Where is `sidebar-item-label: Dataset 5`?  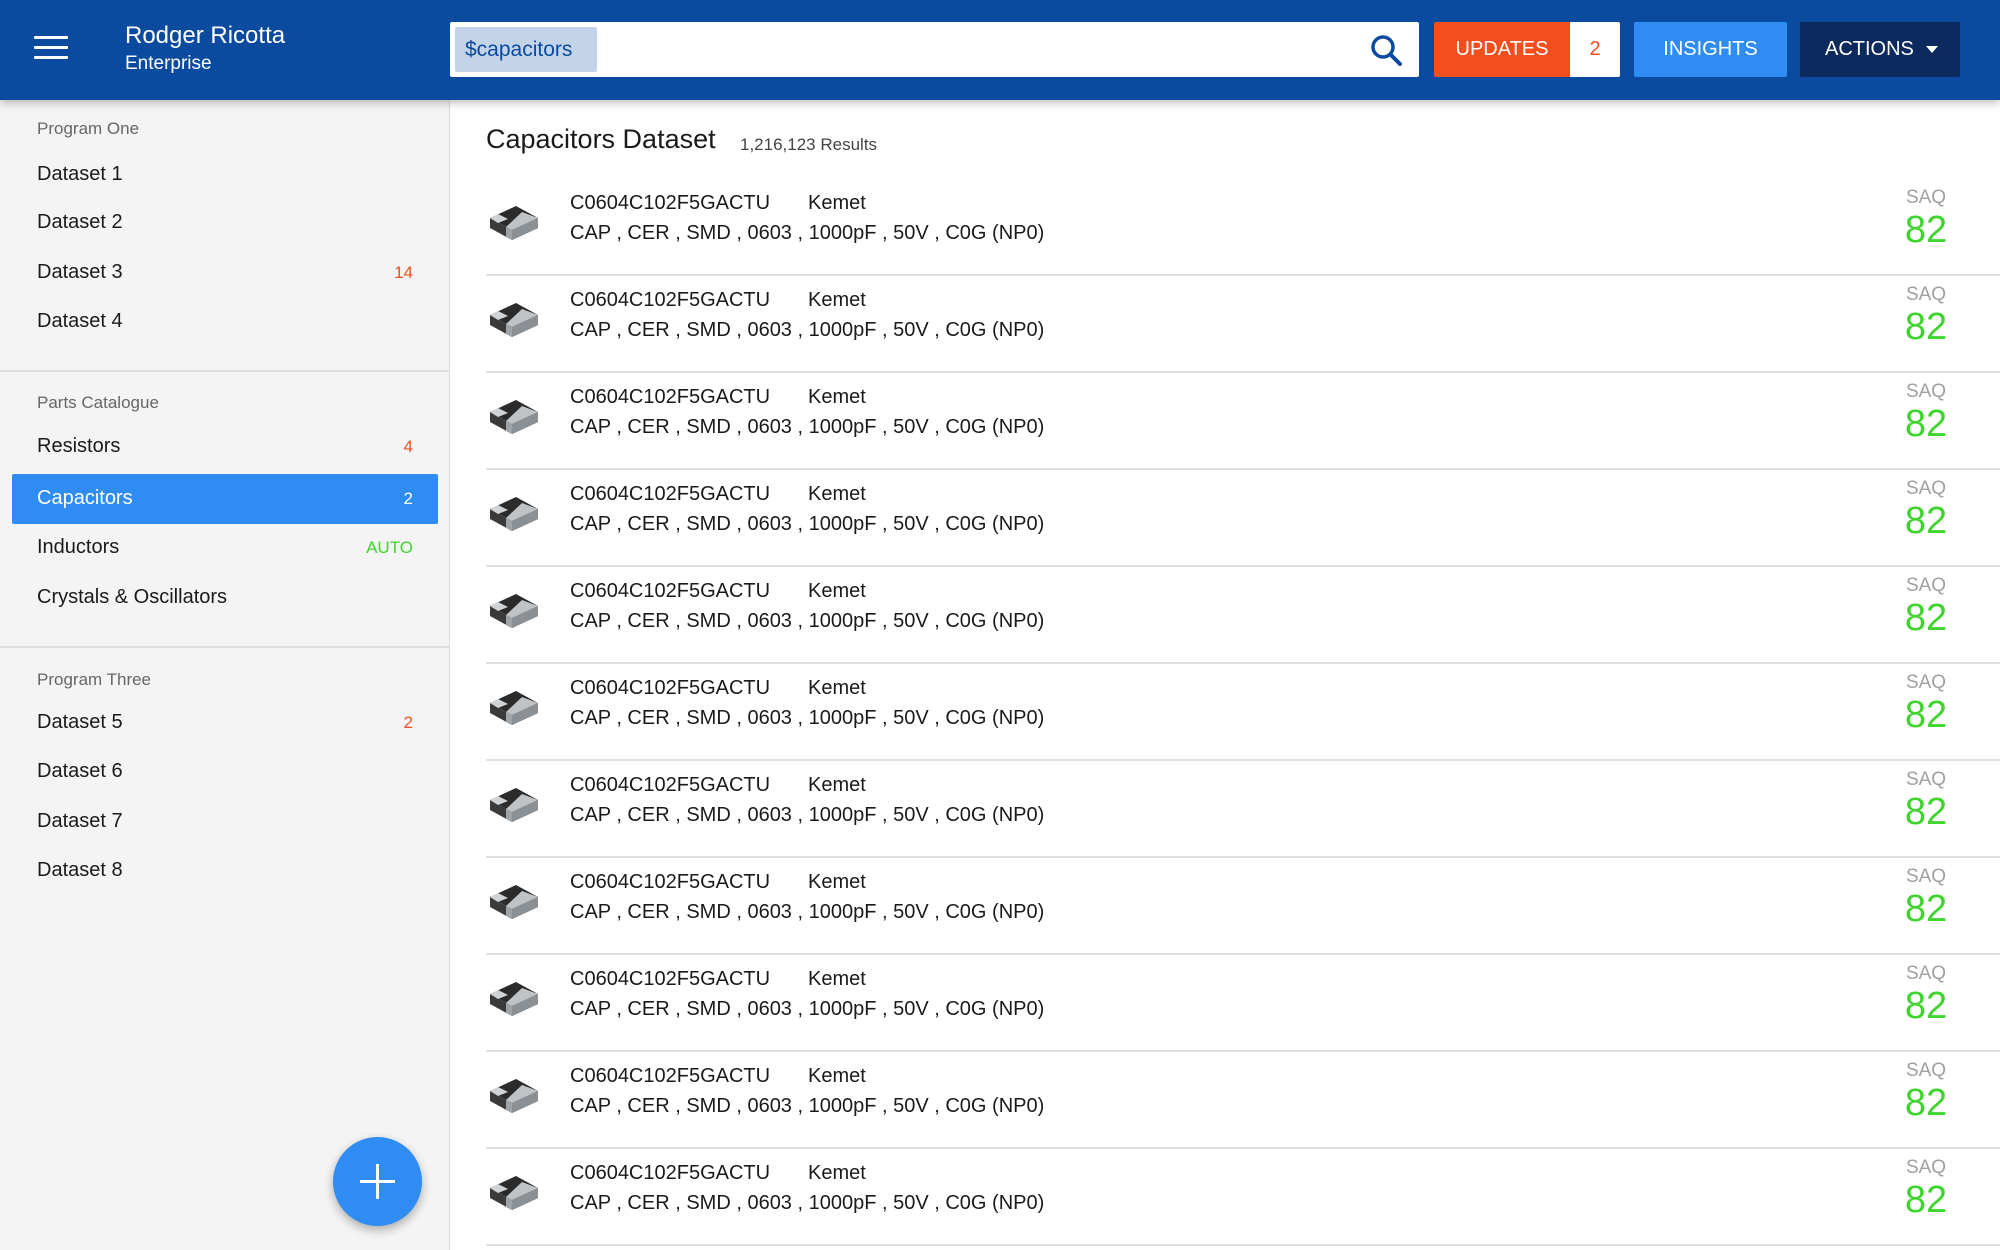
sidebar-item-label: Dataset 5 is located at coordinates (80, 722).